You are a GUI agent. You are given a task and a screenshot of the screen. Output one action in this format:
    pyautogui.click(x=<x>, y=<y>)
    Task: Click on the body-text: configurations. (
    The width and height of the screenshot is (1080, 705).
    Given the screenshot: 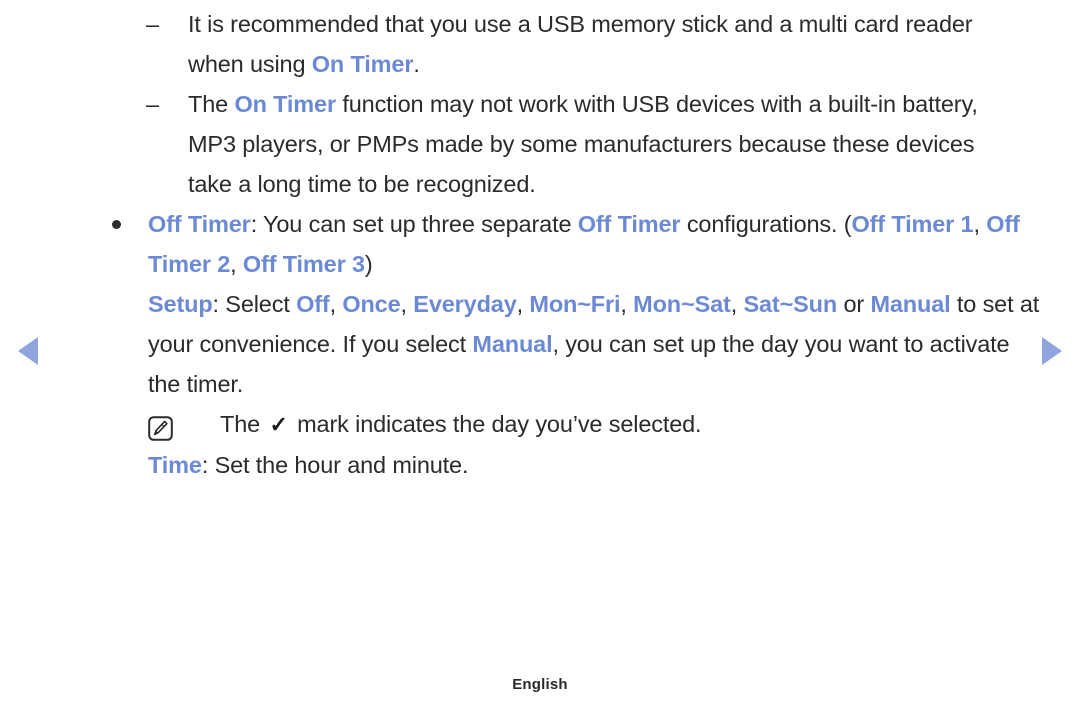 What is the action you would take?
    pyautogui.click(x=766, y=224)
    